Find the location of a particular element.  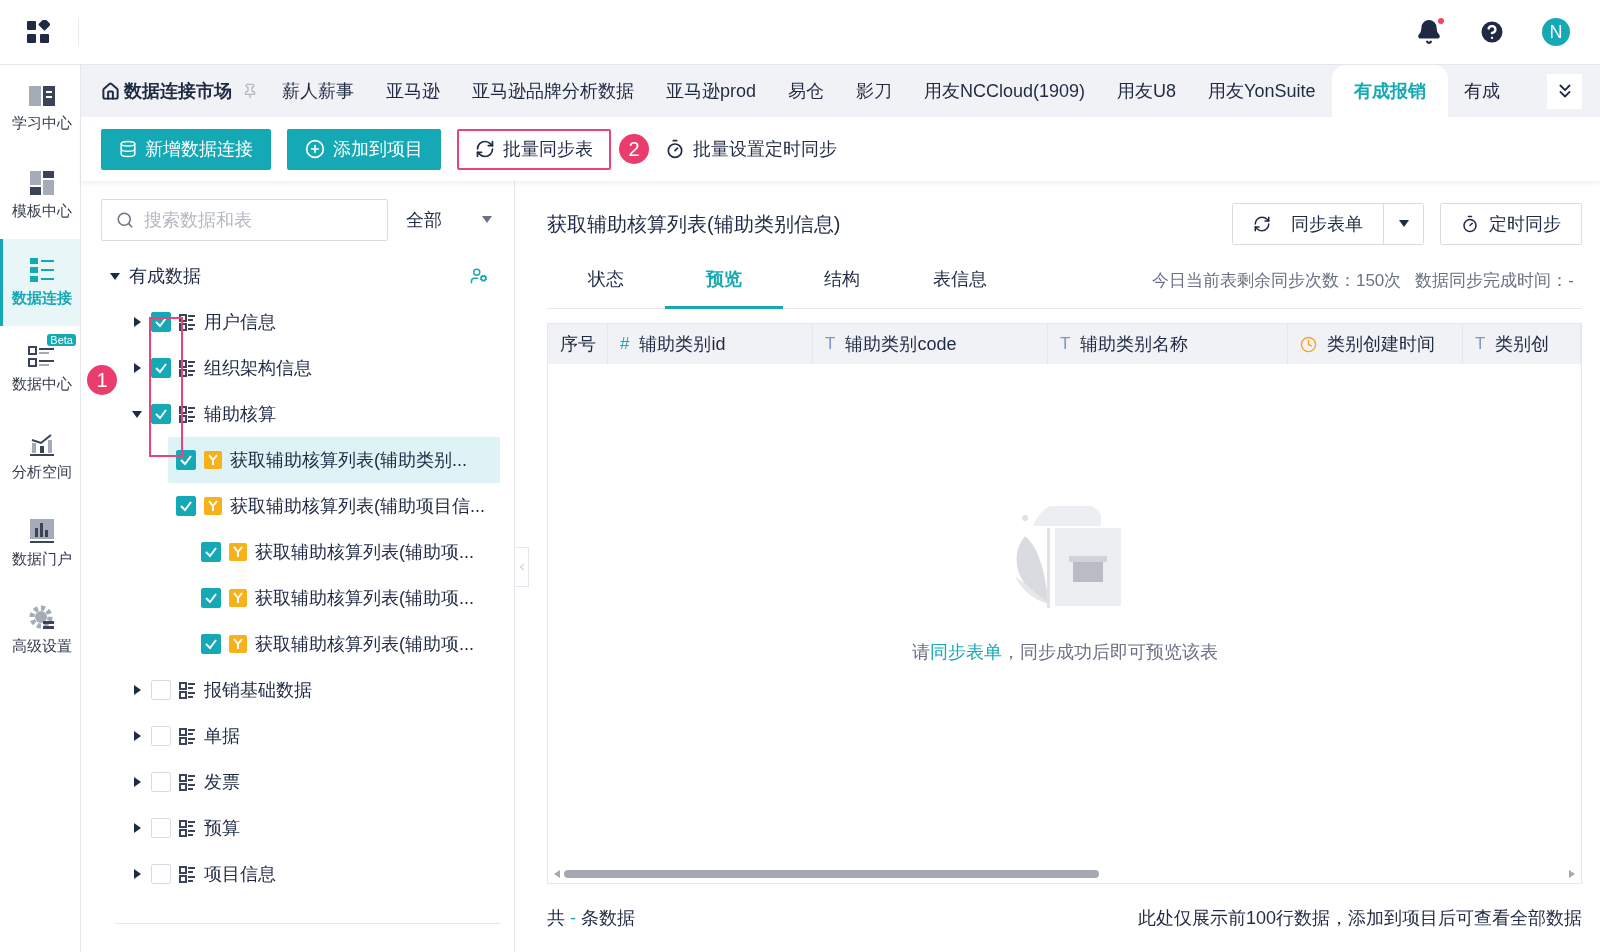

source-tab: 有成 is located at coordinates (1481, 91).